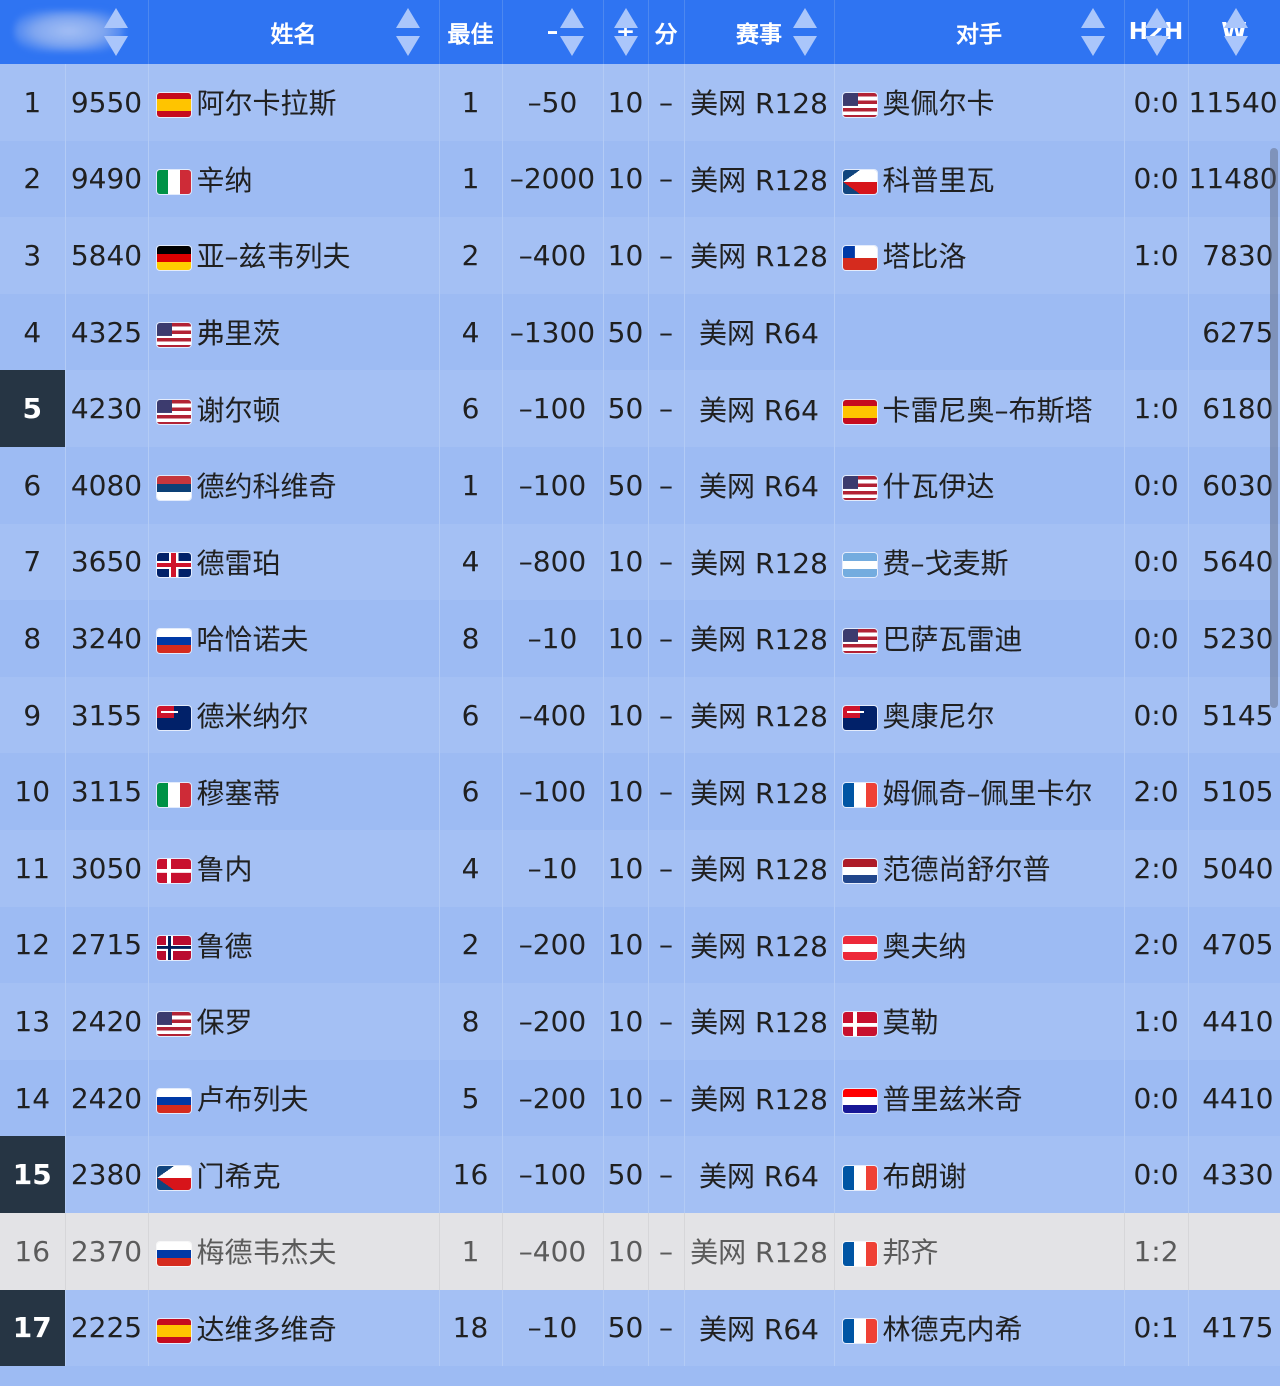 This screenshot has height=1386, width=1280. What do you see at coordinates (640, 791) in the screenshot?
I see `table-row: 10 3115 穆塞蒂 6 –100 10– 美网 R128 姆佩奇–佩里卡尔 2:0 5105` at bounding box center [640, 791].